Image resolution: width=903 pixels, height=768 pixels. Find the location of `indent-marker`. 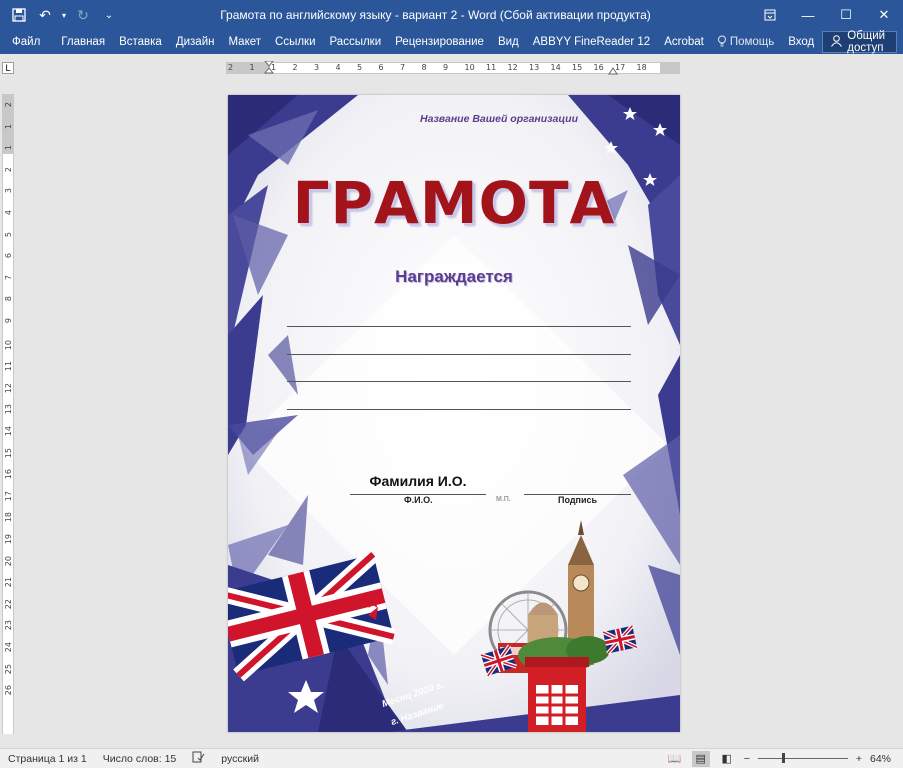

indent-marker is located at coordinates (269, 68).